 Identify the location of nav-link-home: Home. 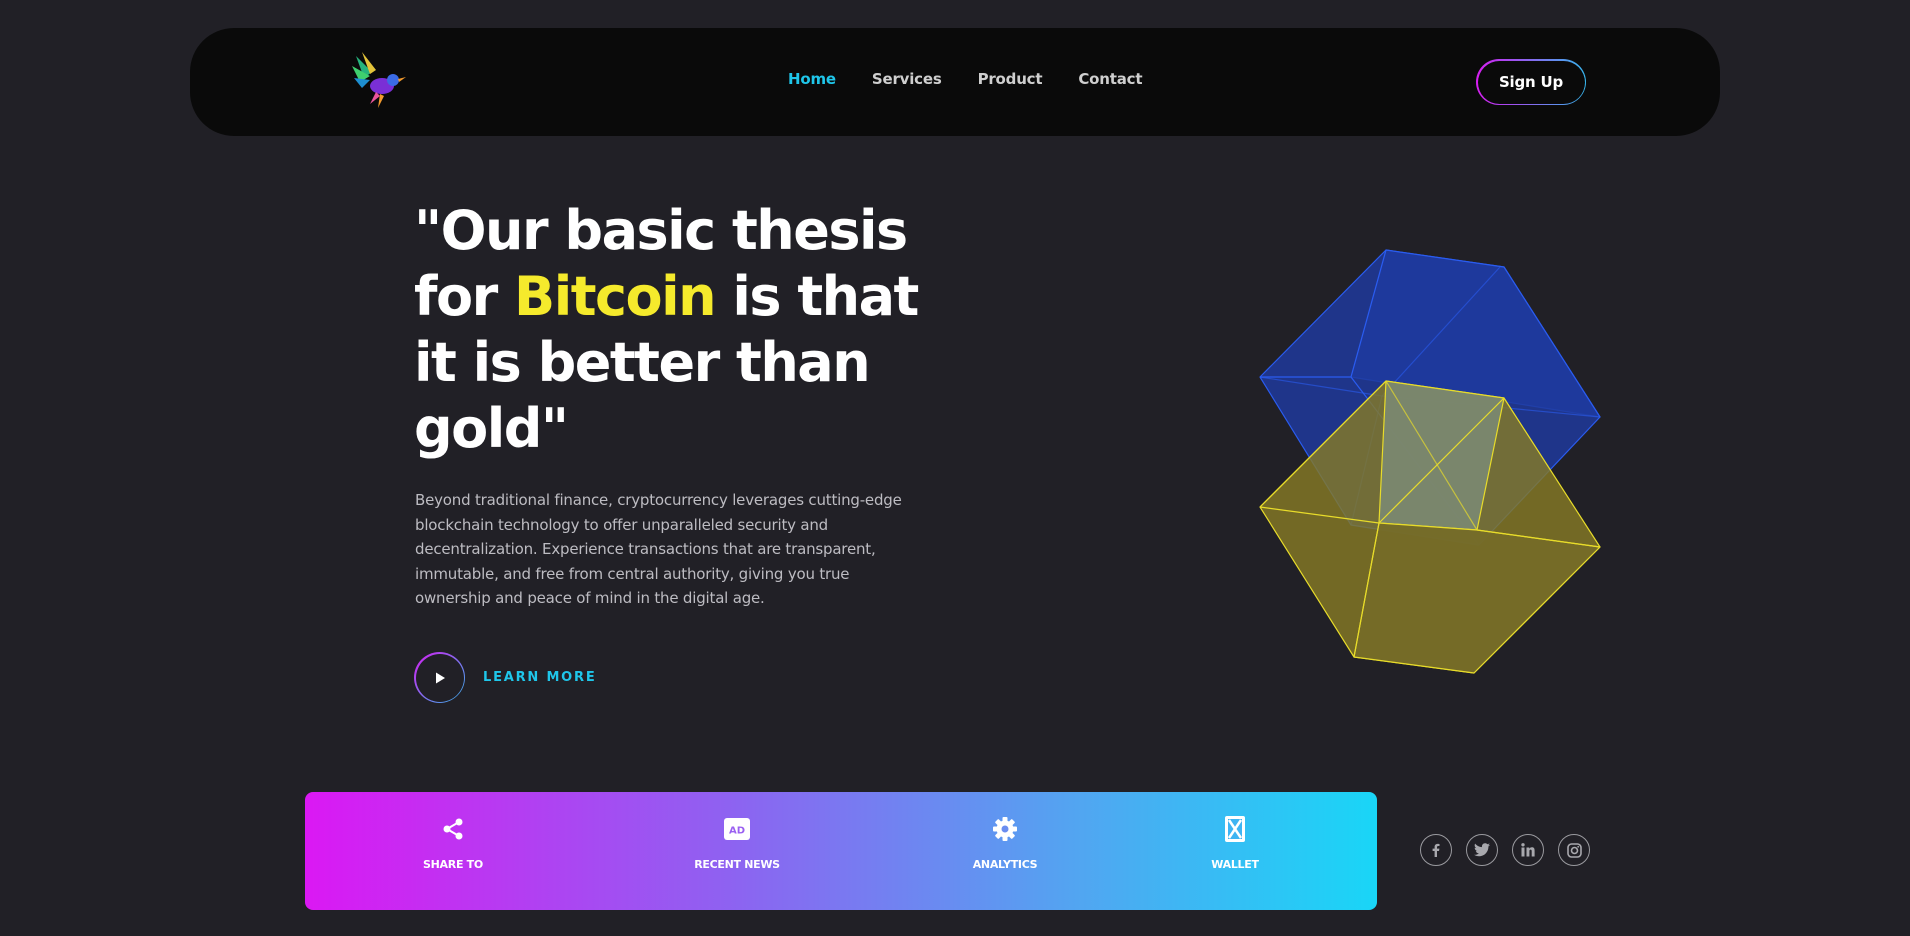
(812, 79).